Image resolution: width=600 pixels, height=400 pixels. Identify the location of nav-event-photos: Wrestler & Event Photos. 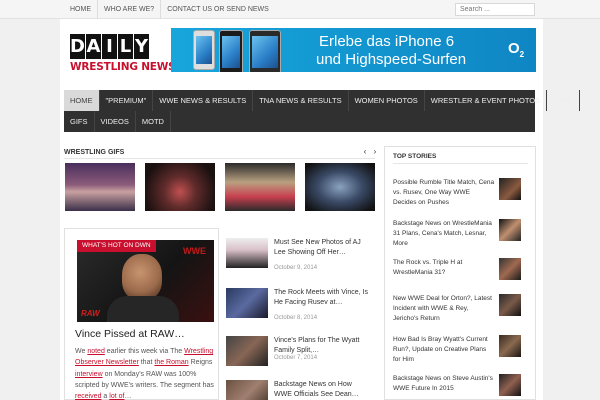
(486, 100).